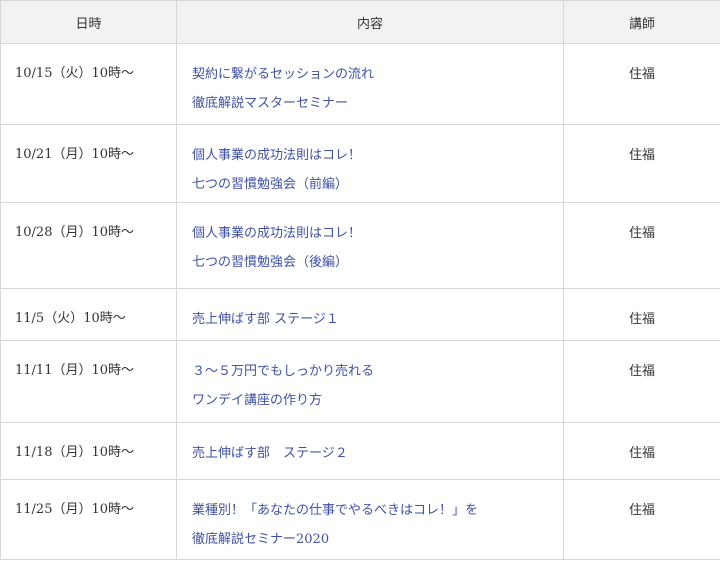  I want to click on row-date: 10/15（火）10時〜, so click(88, 84).